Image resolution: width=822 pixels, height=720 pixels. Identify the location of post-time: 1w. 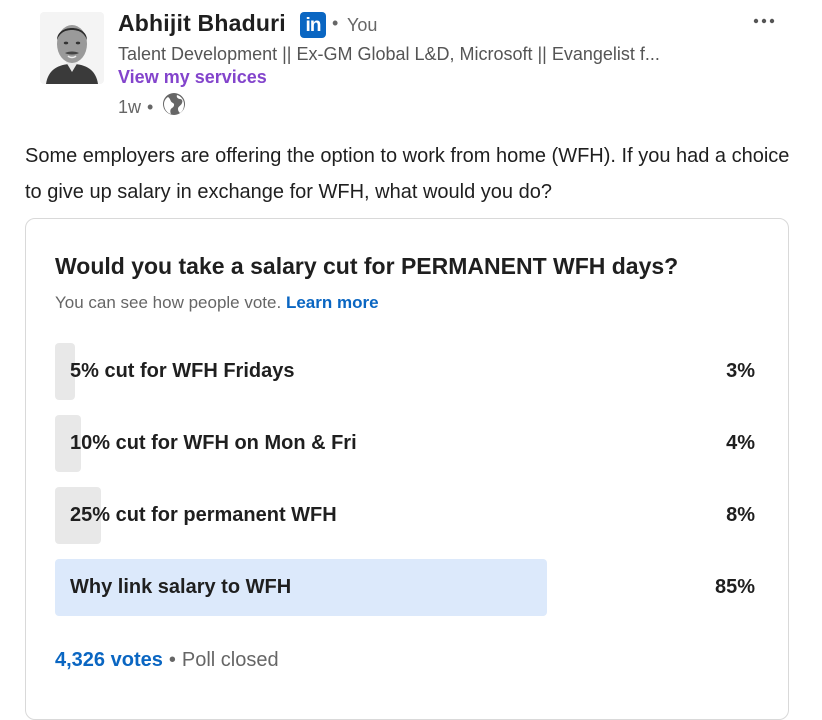
(130, 107).